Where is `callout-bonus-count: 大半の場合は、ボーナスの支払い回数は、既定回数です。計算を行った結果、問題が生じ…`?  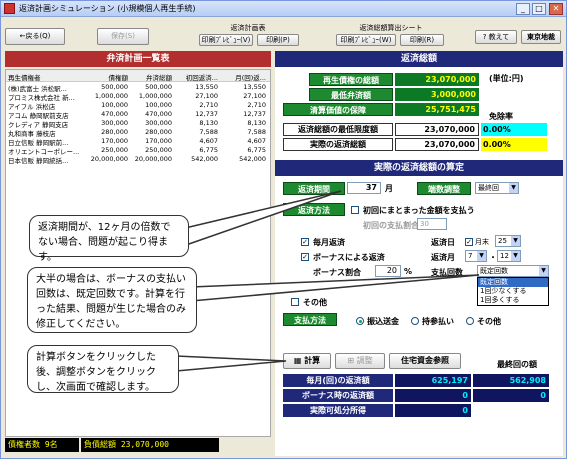
callout-bonus-count: 大半の場合は、ボーナスの支払い回数は、既定回数です。計算を行った結果、問題が生じ… is located at coordinates (112, 300).